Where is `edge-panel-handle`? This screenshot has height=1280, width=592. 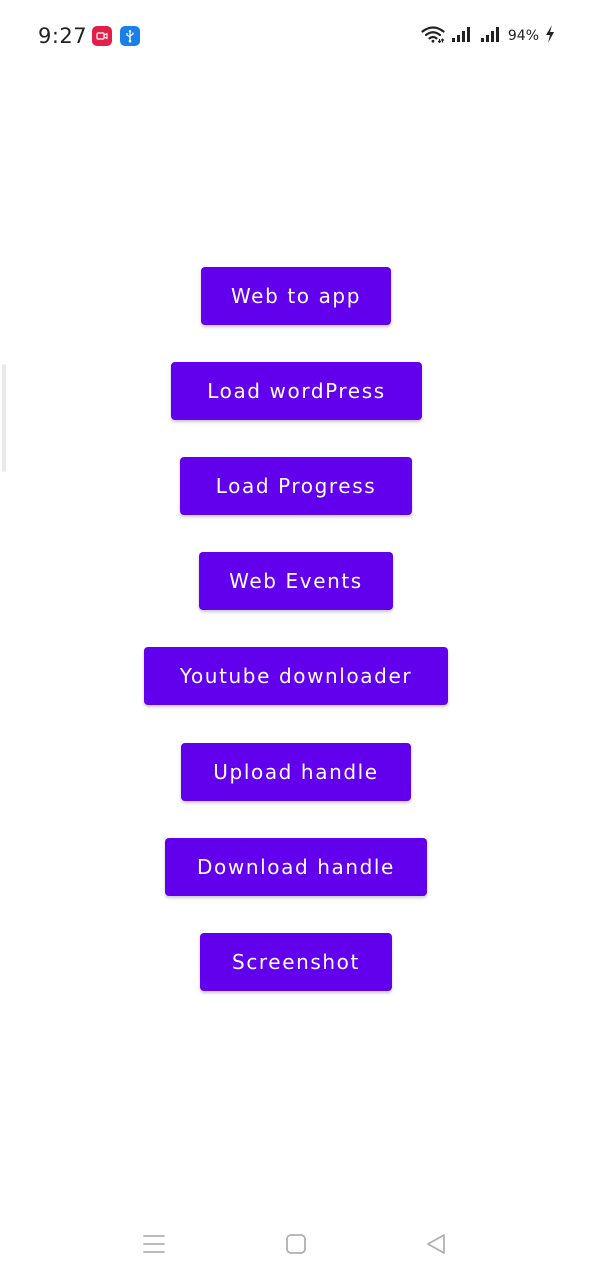 edge-panel-handle is located at coordinates (4, 418).